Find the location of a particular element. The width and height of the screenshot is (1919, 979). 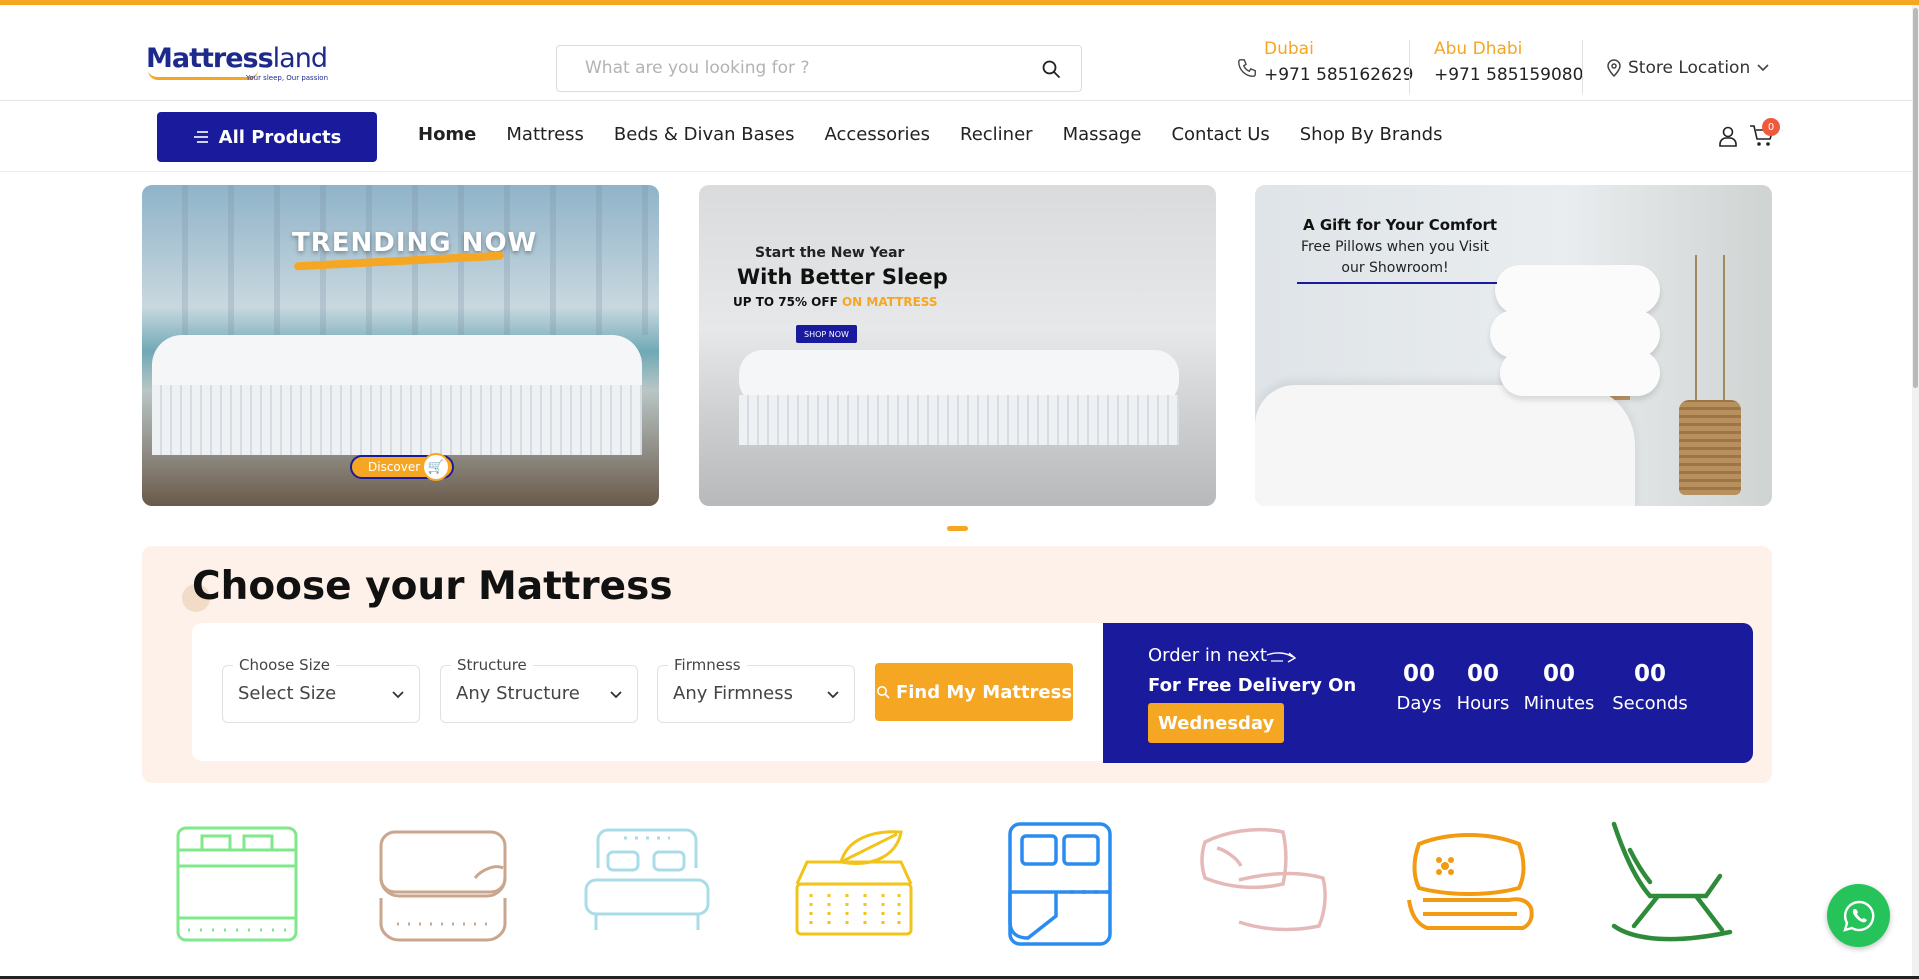

banner-line1: A Gift for Your Comfort is located at coordinates (1400, 225).